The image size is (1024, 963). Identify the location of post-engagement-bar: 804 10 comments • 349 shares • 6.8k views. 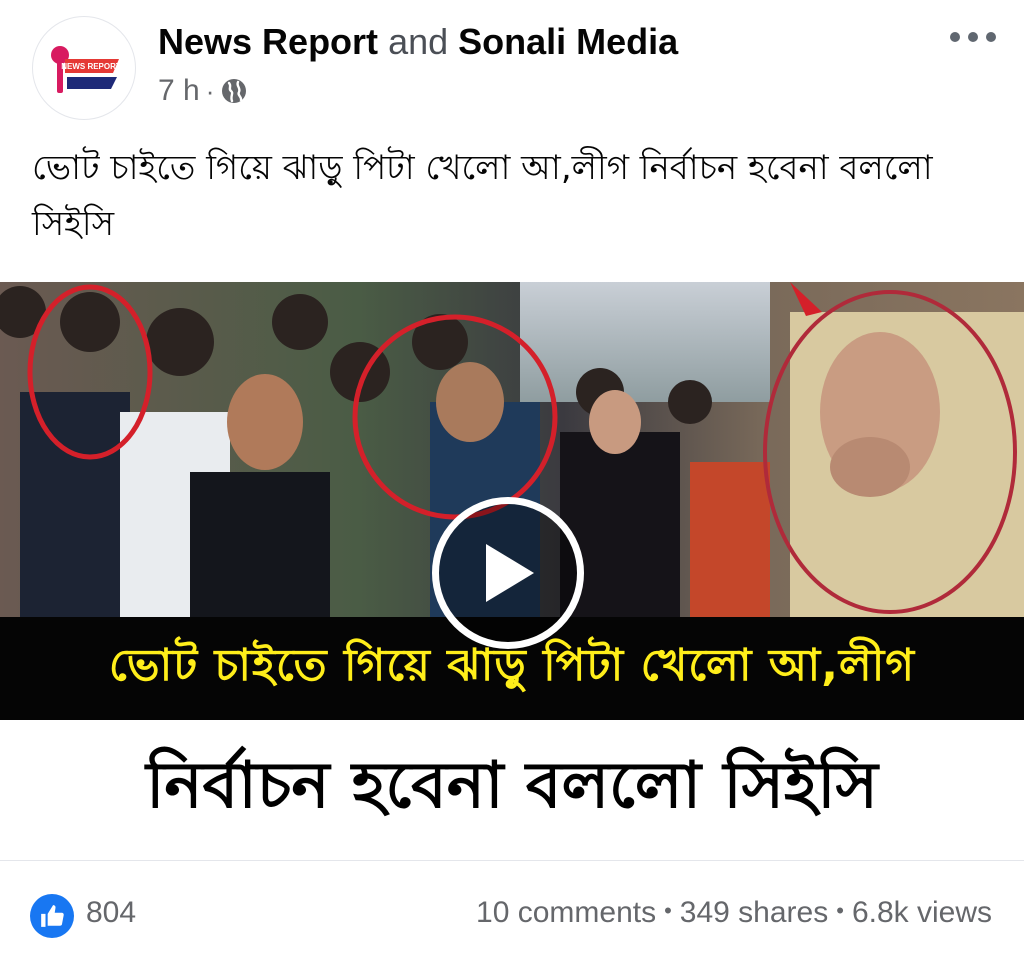
(512, 914).